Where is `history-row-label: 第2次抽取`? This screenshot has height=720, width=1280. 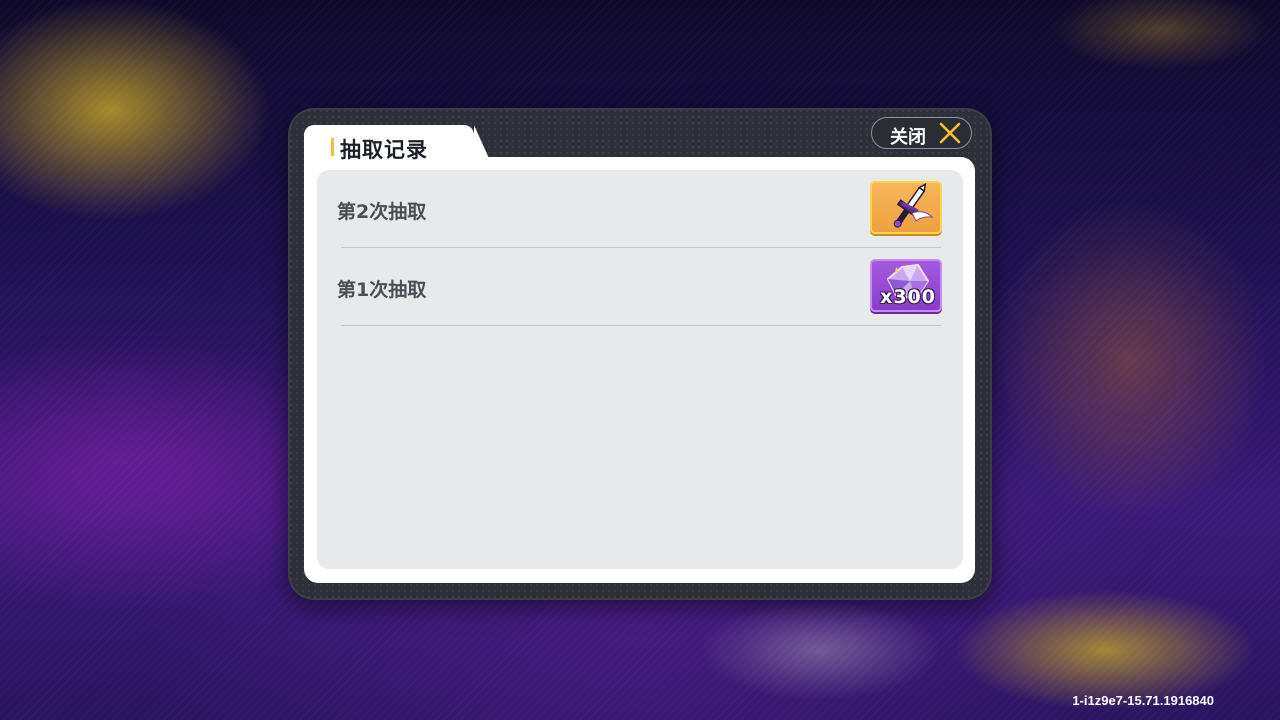
history-row-label: 第2次抽取 is located at coordinates (382, 212).